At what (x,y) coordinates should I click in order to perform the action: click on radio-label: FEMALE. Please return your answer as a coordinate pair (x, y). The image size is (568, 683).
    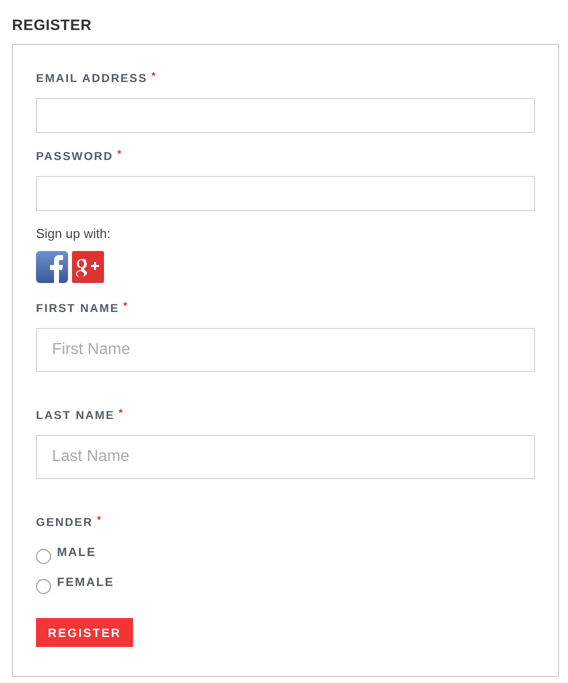
    Looking at the image, I should click on (85, 582).